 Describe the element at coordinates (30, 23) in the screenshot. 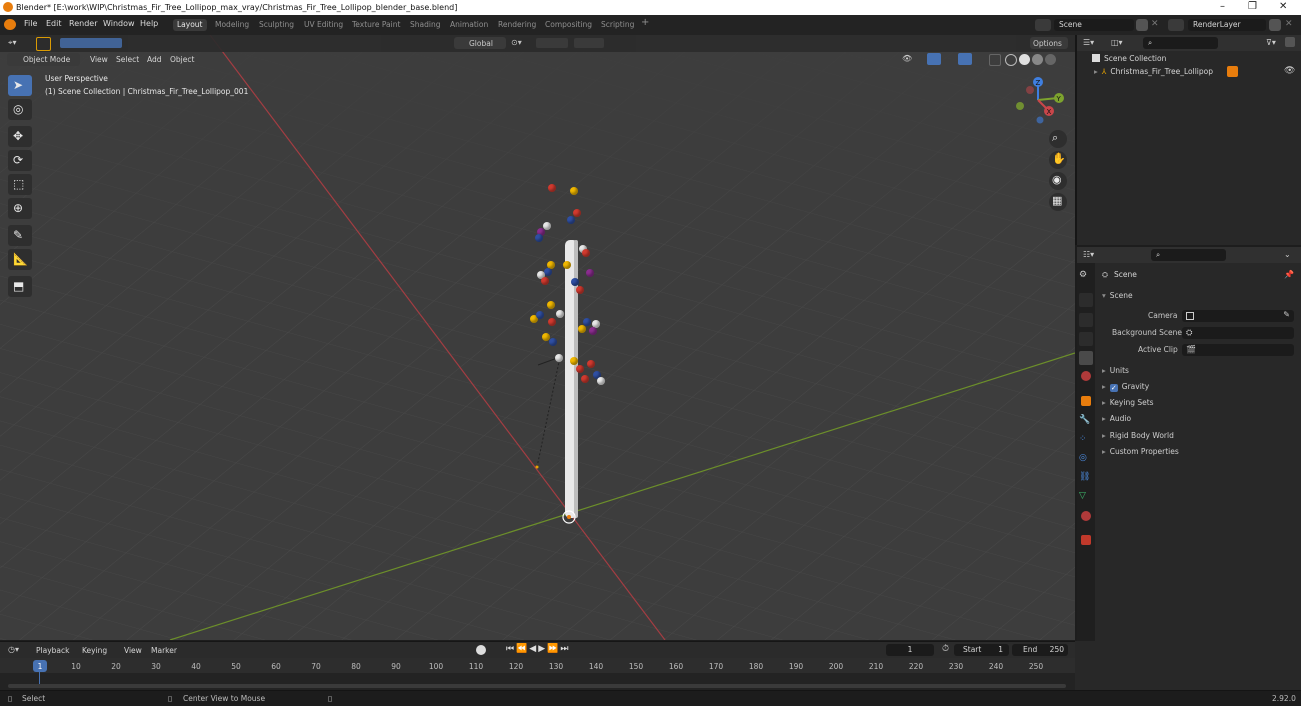

I see `menu-file: File` at that location.